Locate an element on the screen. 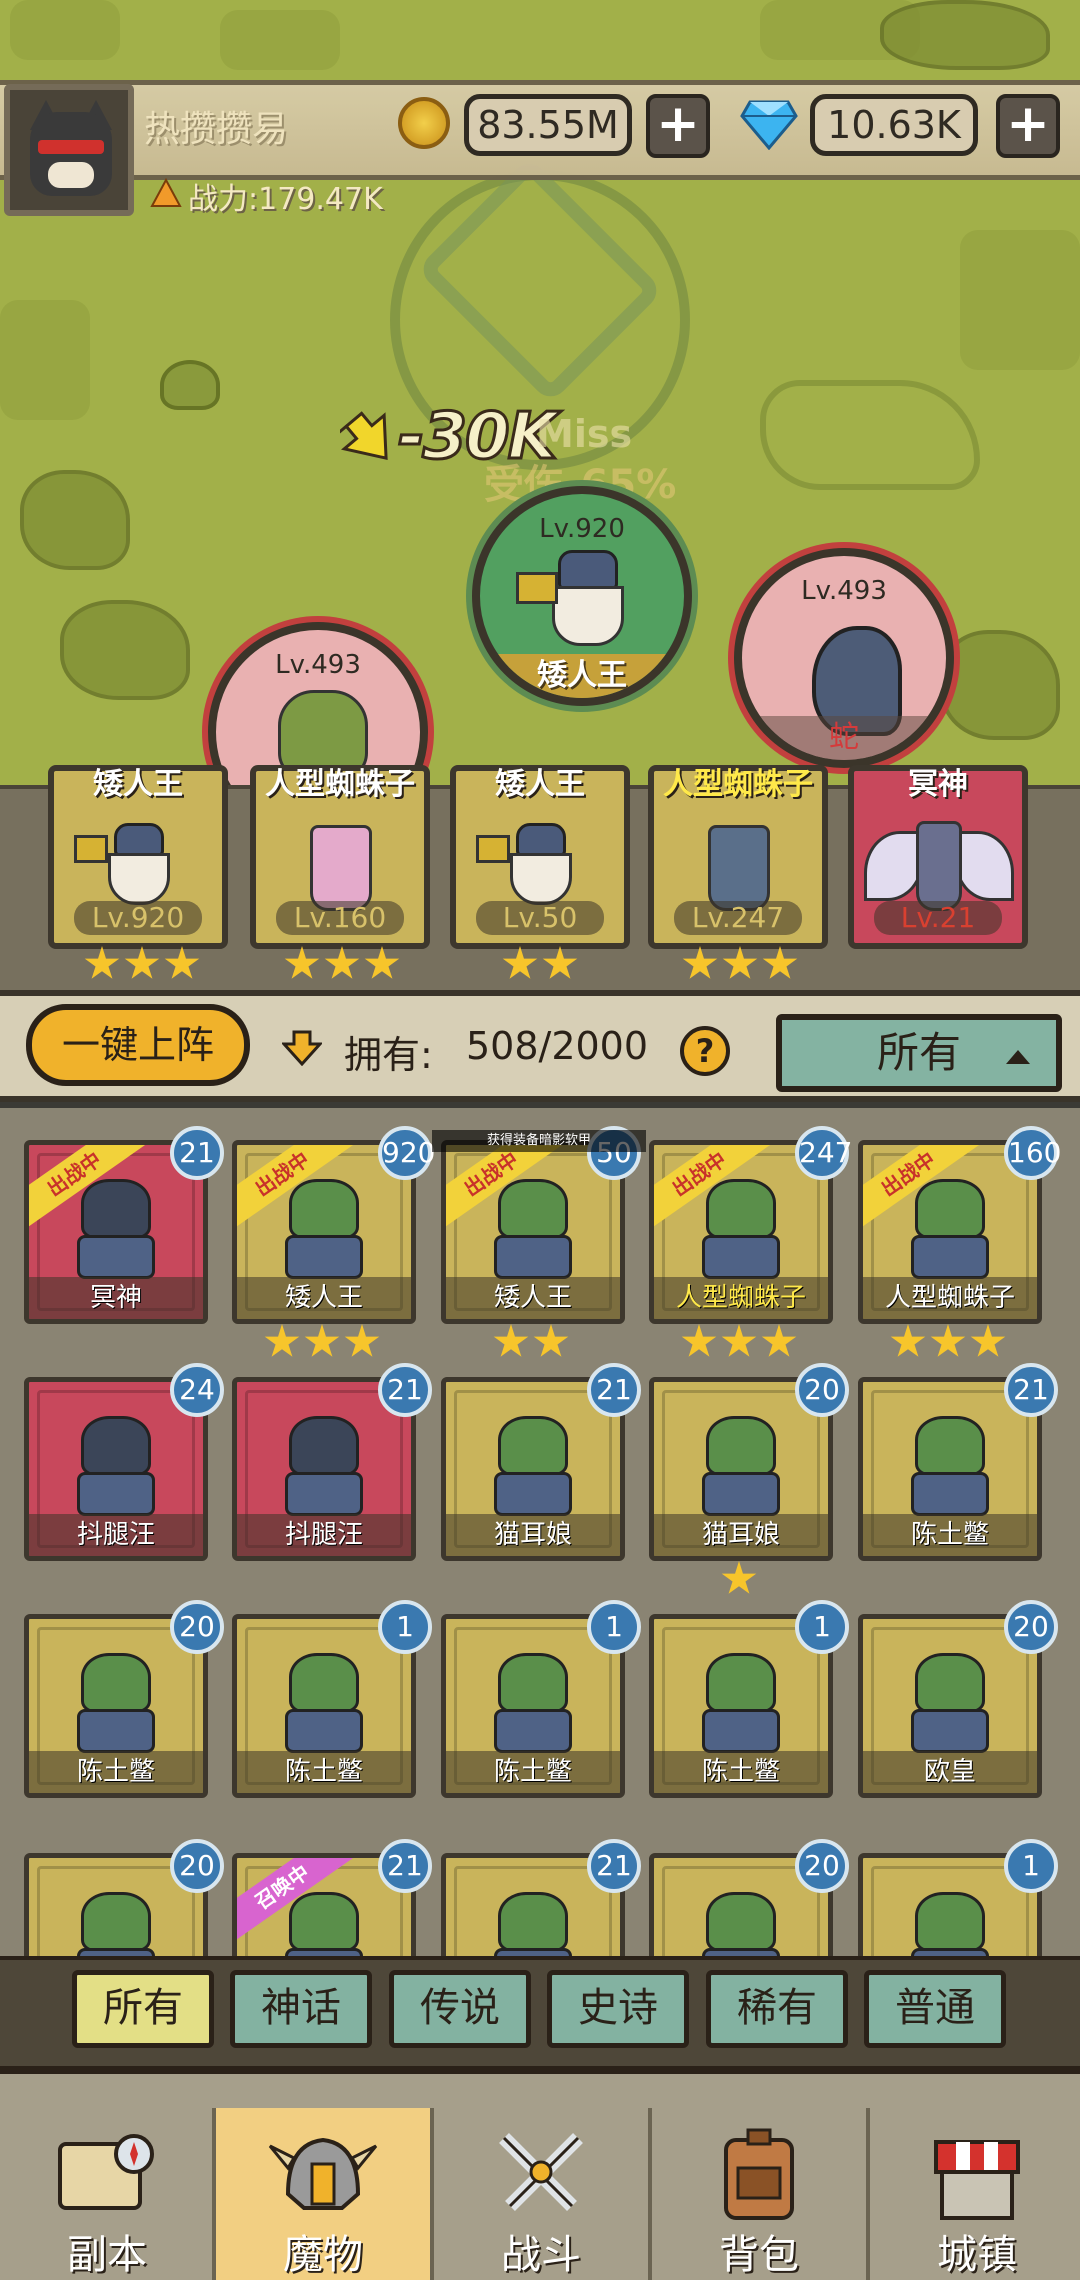  slot-level: Lv.160 is located at coordinates (340, 918).